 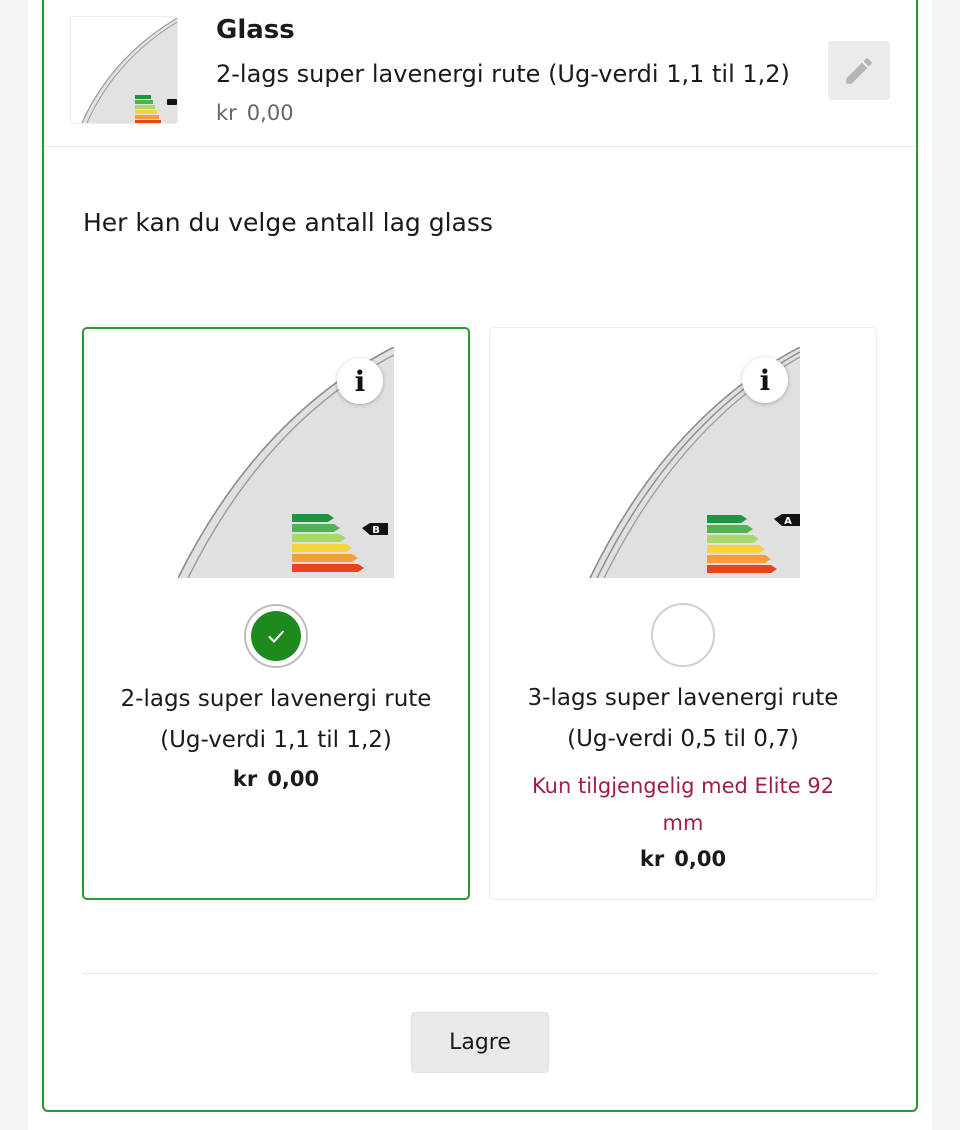 I want to click on availability-note: Kun tilgjengelig med Elite 92 mm, so click(x=683, y=804).